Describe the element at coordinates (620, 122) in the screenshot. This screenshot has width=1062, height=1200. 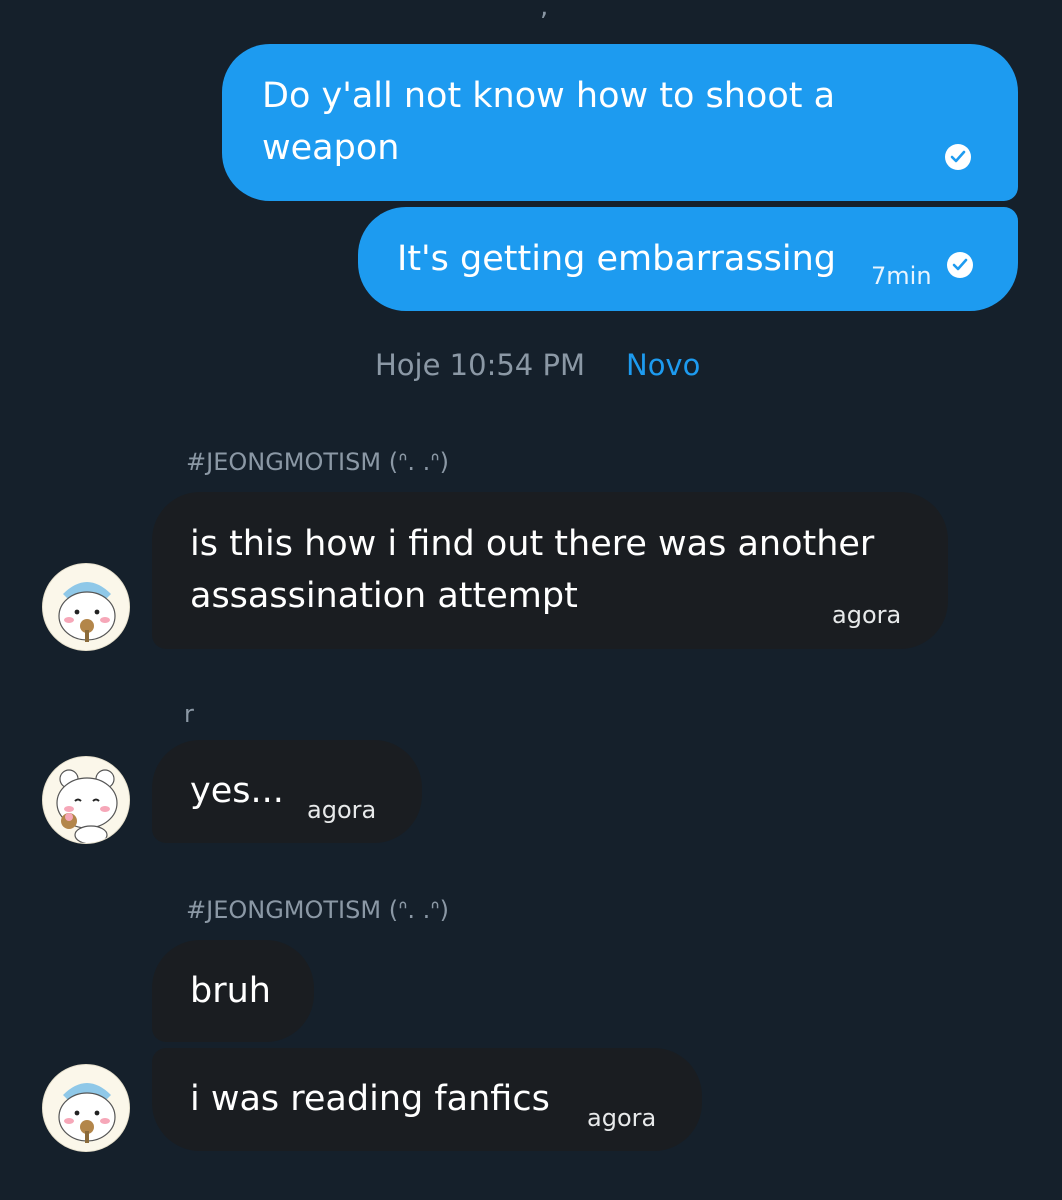
I see `outgoing-message: Do y'all not know how to shoot a weapon` at that location.